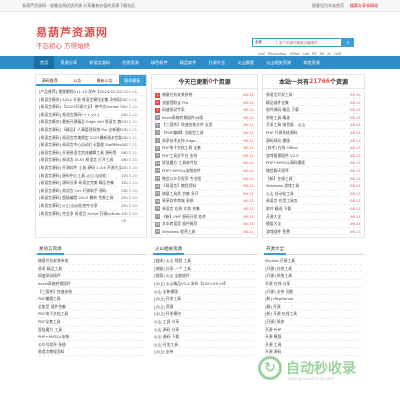 This screenshot has width=400, height=400. I want to click on list-item-text: [开源] 支持 功能, so click(279, 291).